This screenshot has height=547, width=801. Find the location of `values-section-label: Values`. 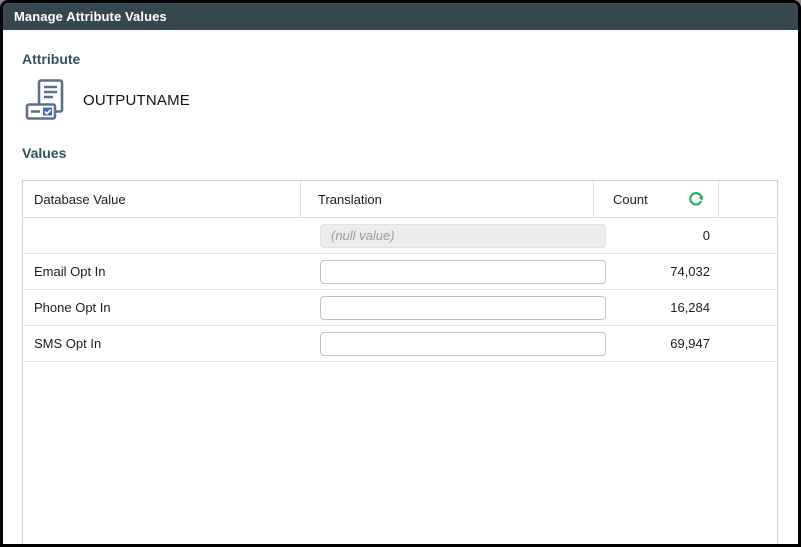

values-section-label: Values is located at coordinates (44, 153).